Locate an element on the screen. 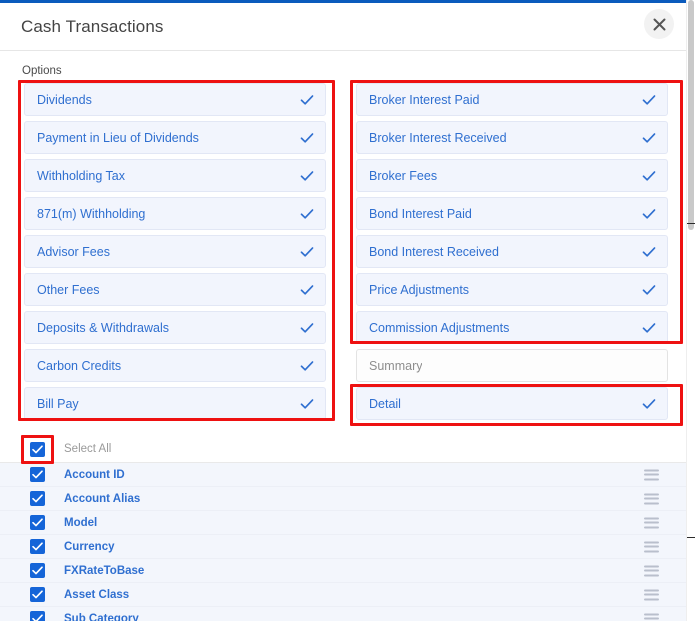  close-icon is located at coordinates (659, 24).